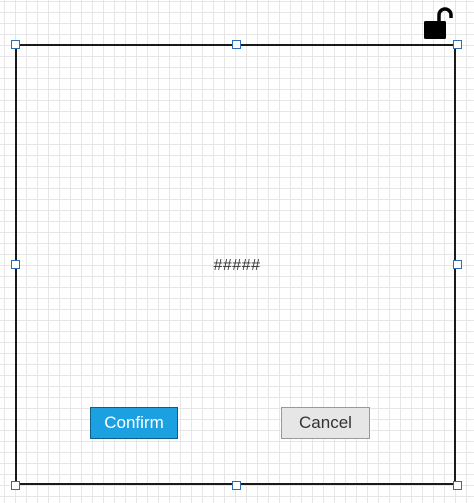 This screenshot has height=503, width=474. I want to click on placeholder-text: #####, so click(237, 265).